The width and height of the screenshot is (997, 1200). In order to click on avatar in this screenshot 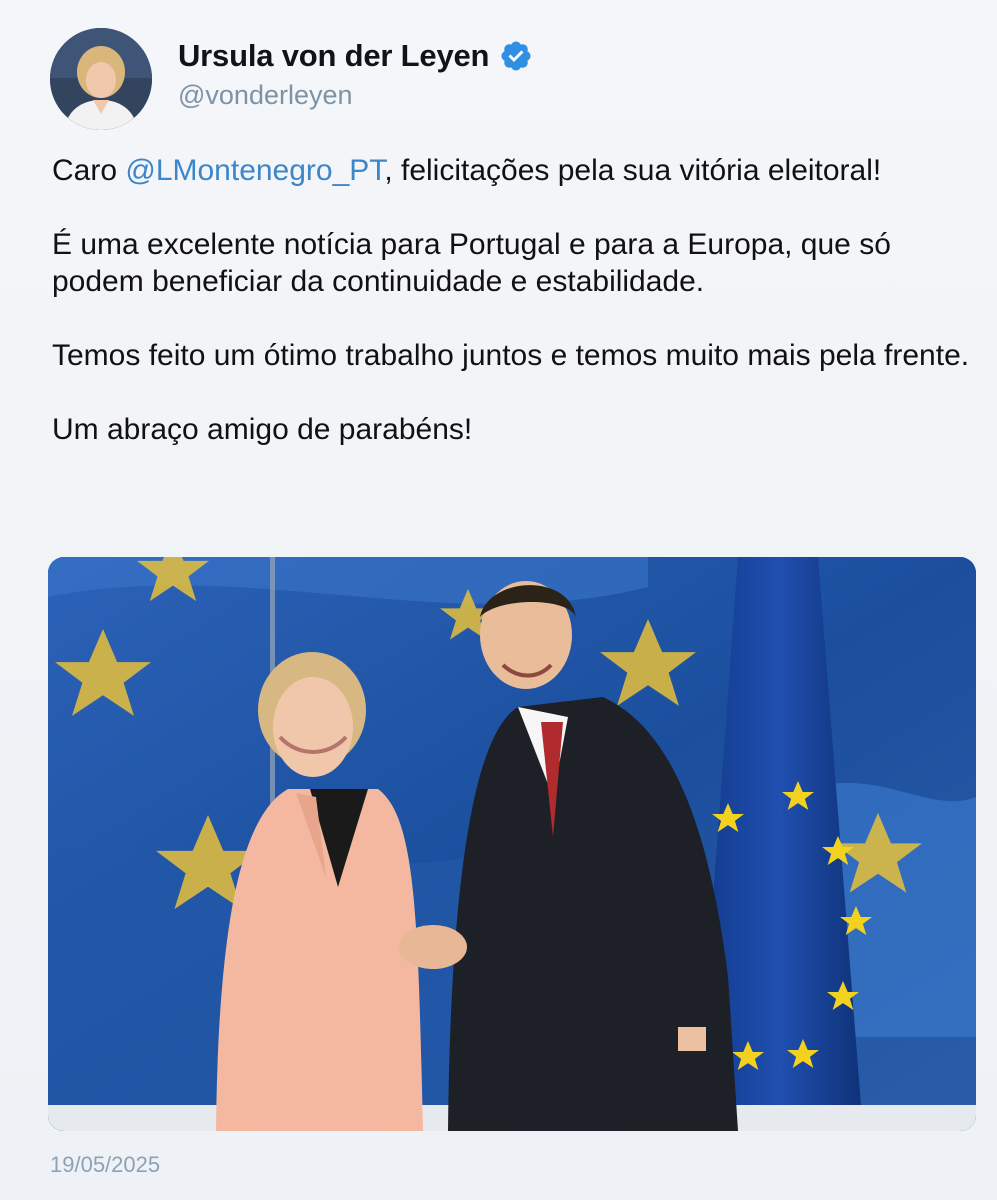, I will do `click(101, 79)`.